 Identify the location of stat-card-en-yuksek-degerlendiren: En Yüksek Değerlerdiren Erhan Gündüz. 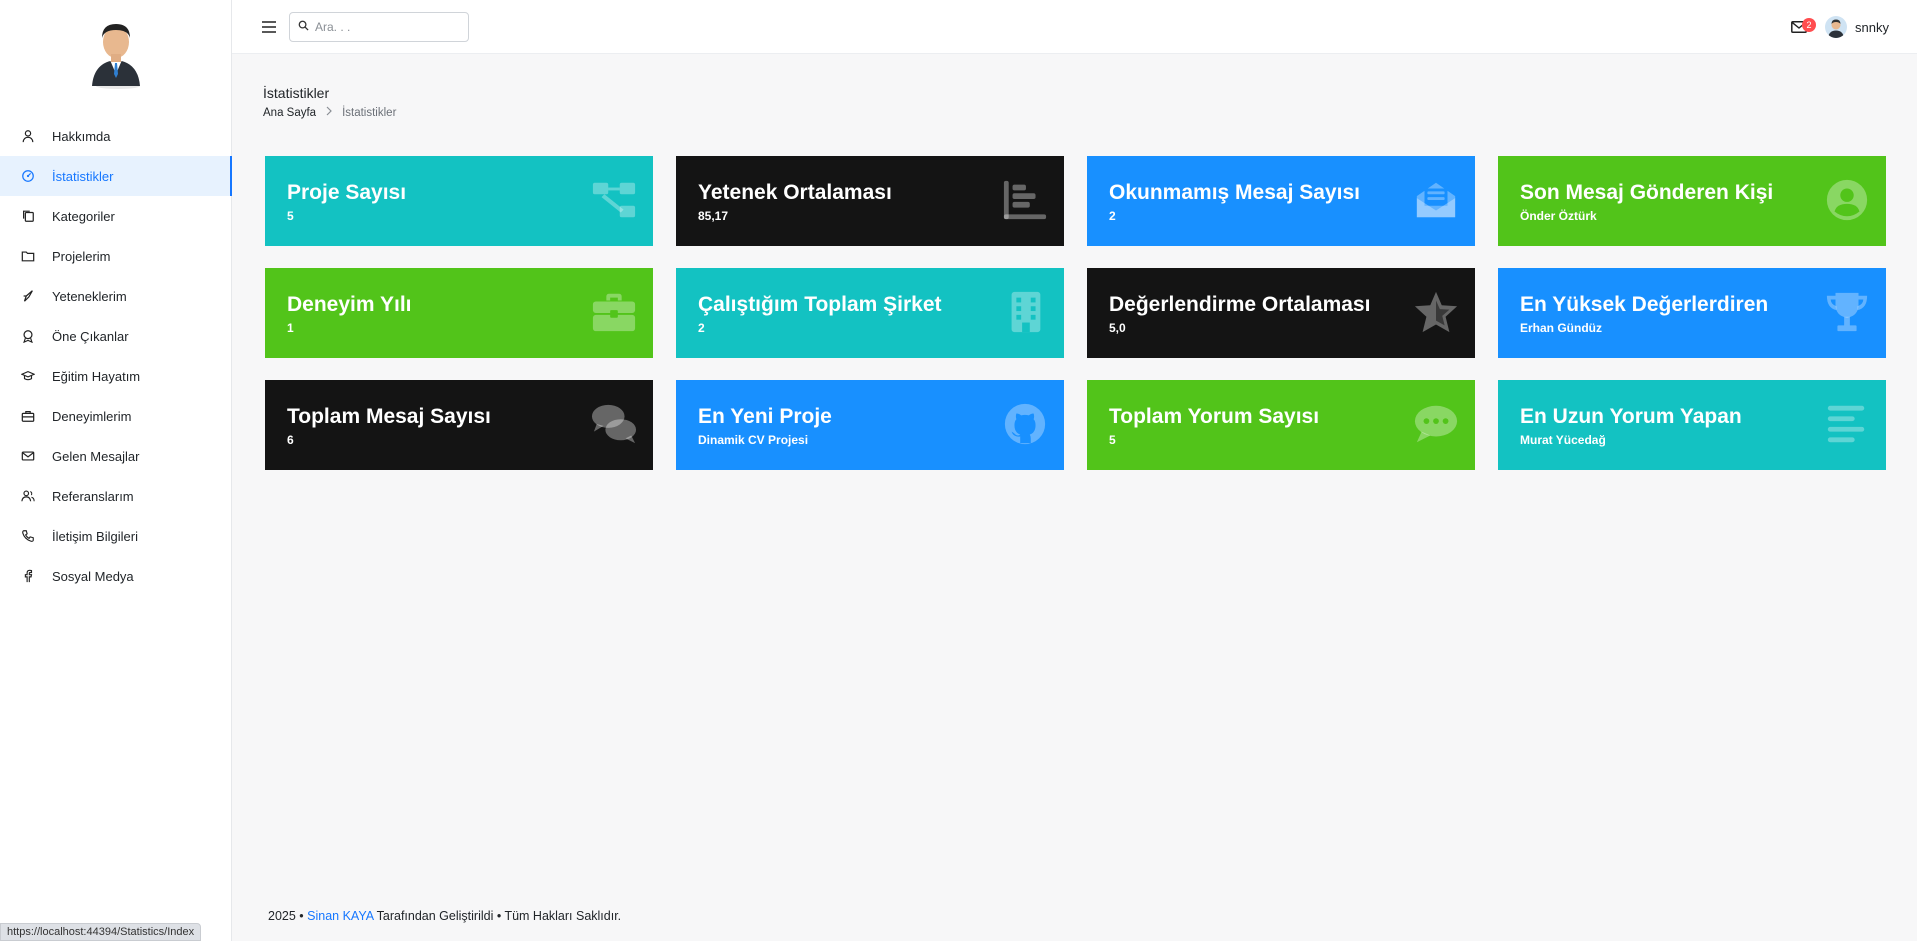
(1692, 313).